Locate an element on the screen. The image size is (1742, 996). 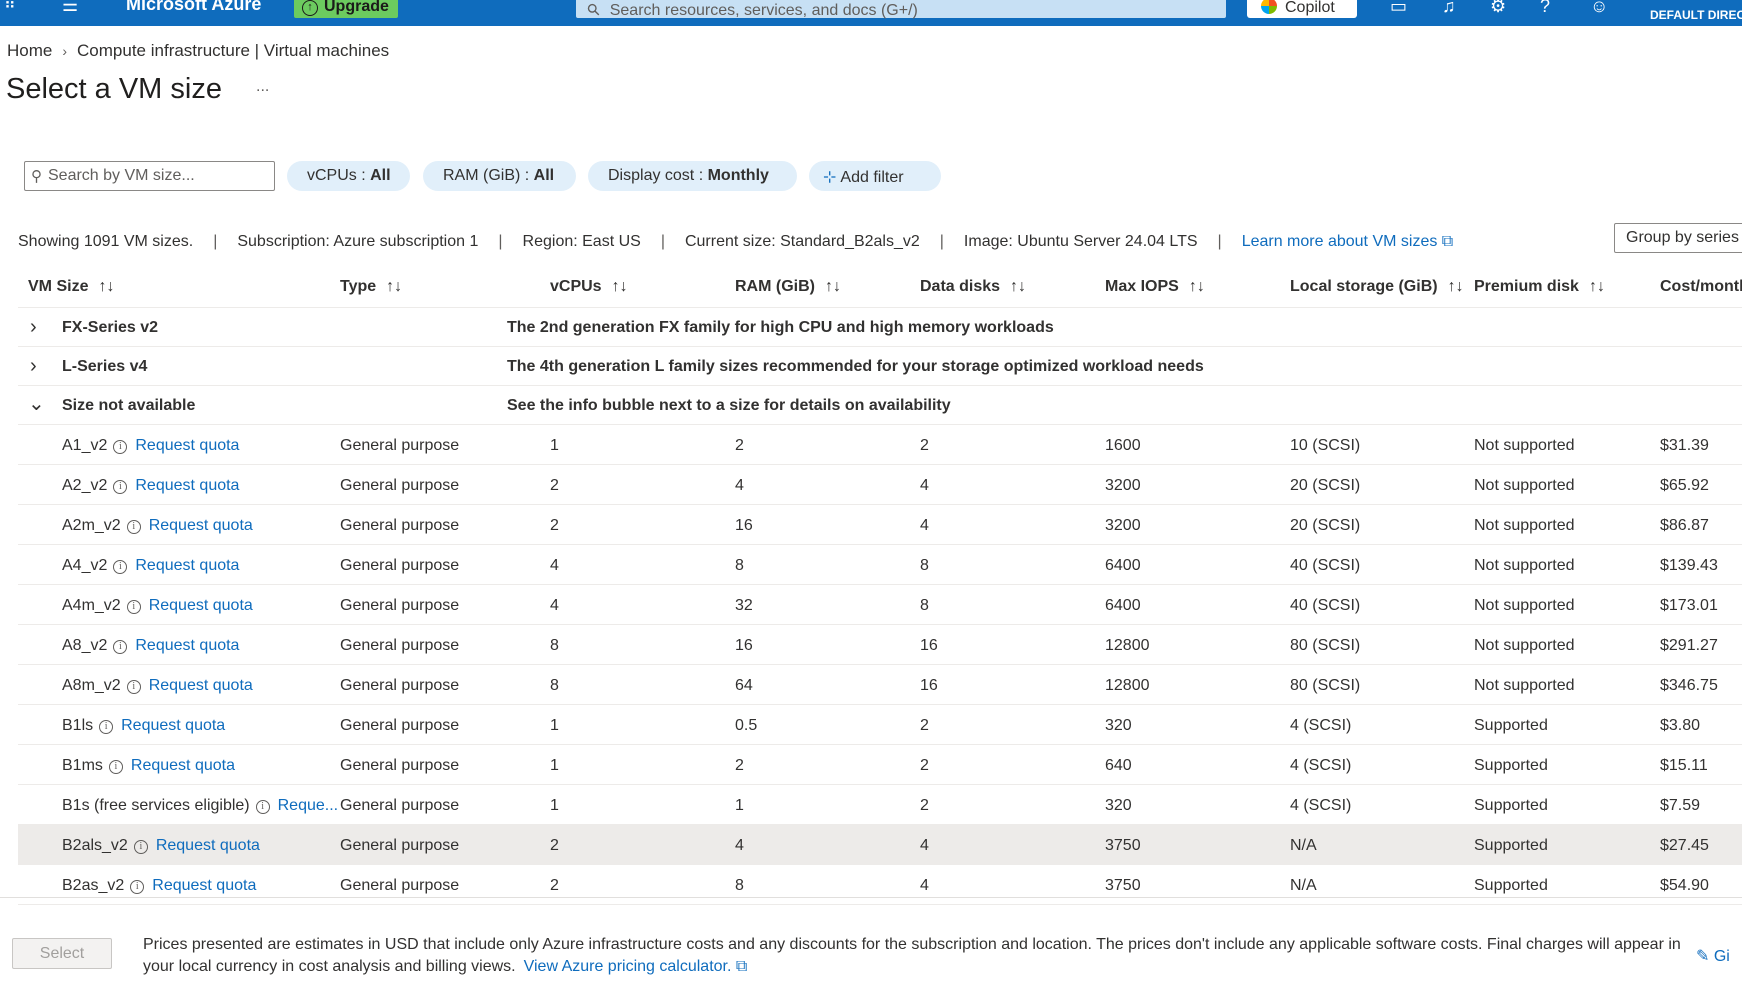
upgrade-button: ↑ Upgrade is located at coordinates (346, 9).